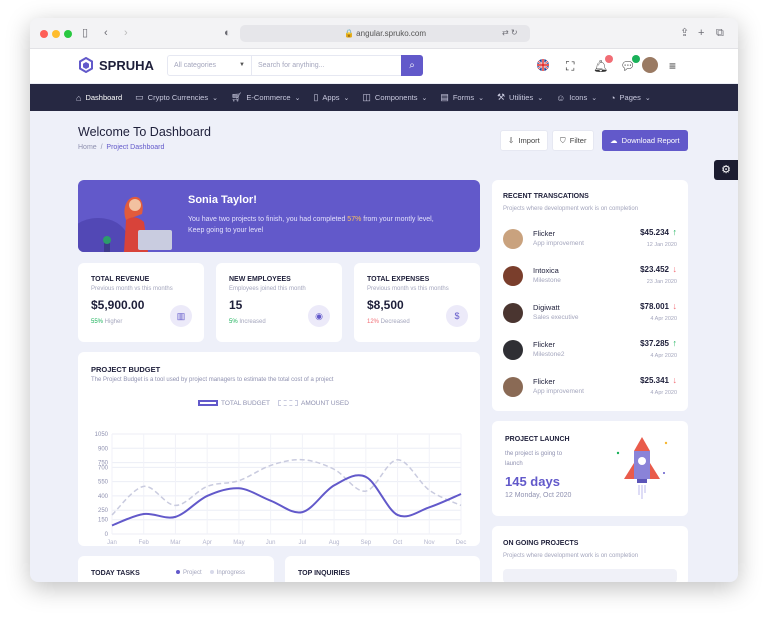  I want to click on ongoing-project-row, so click(590, 575).